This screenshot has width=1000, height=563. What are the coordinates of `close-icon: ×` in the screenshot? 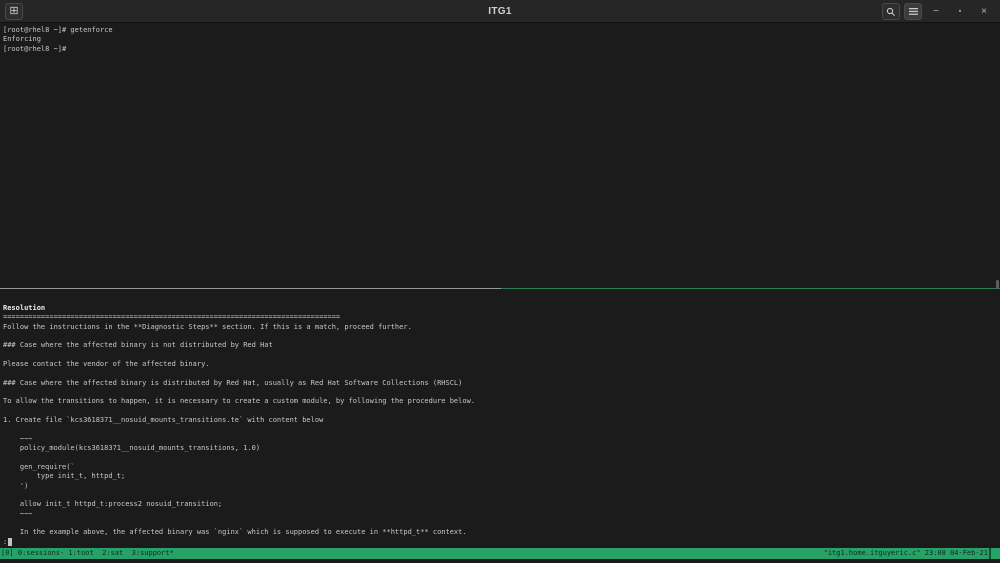 It's located at (984, 11).